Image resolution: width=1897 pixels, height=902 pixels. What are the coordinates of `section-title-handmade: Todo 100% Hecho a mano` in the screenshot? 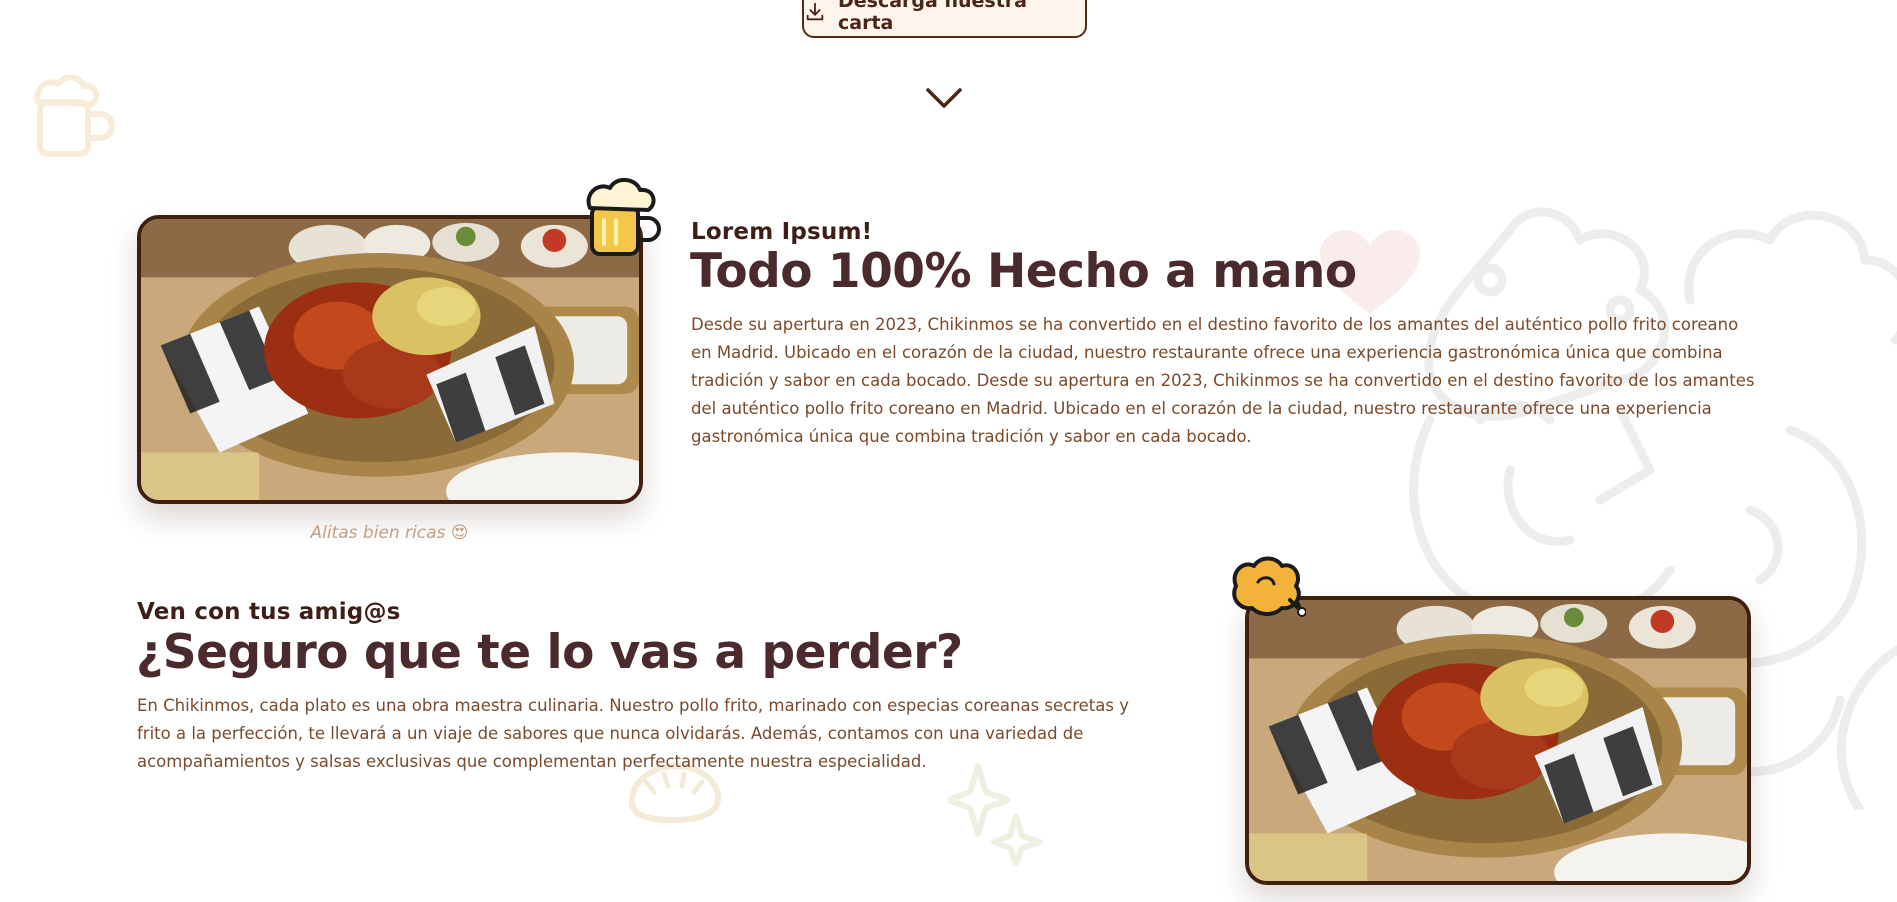 It's located at (1023, 271).